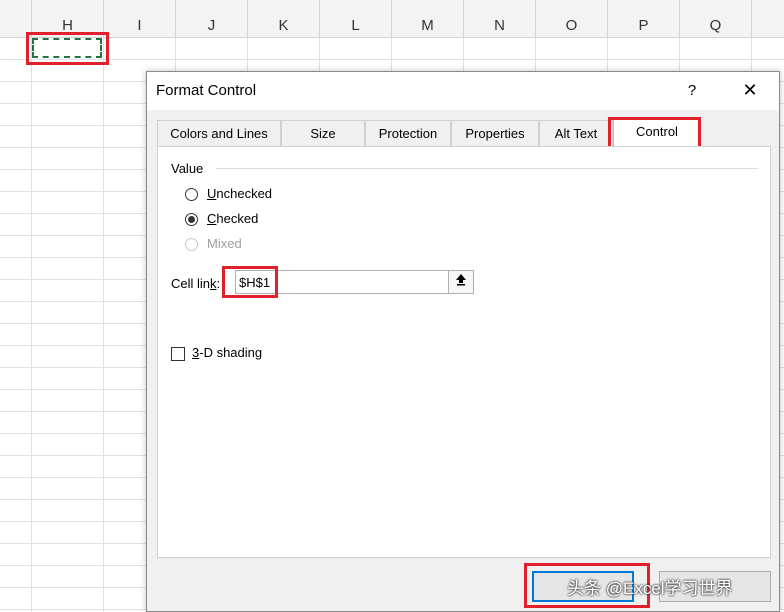 This screenshot has width=784, height=612. I want to click on column-header-i: I, so click(140, 18).